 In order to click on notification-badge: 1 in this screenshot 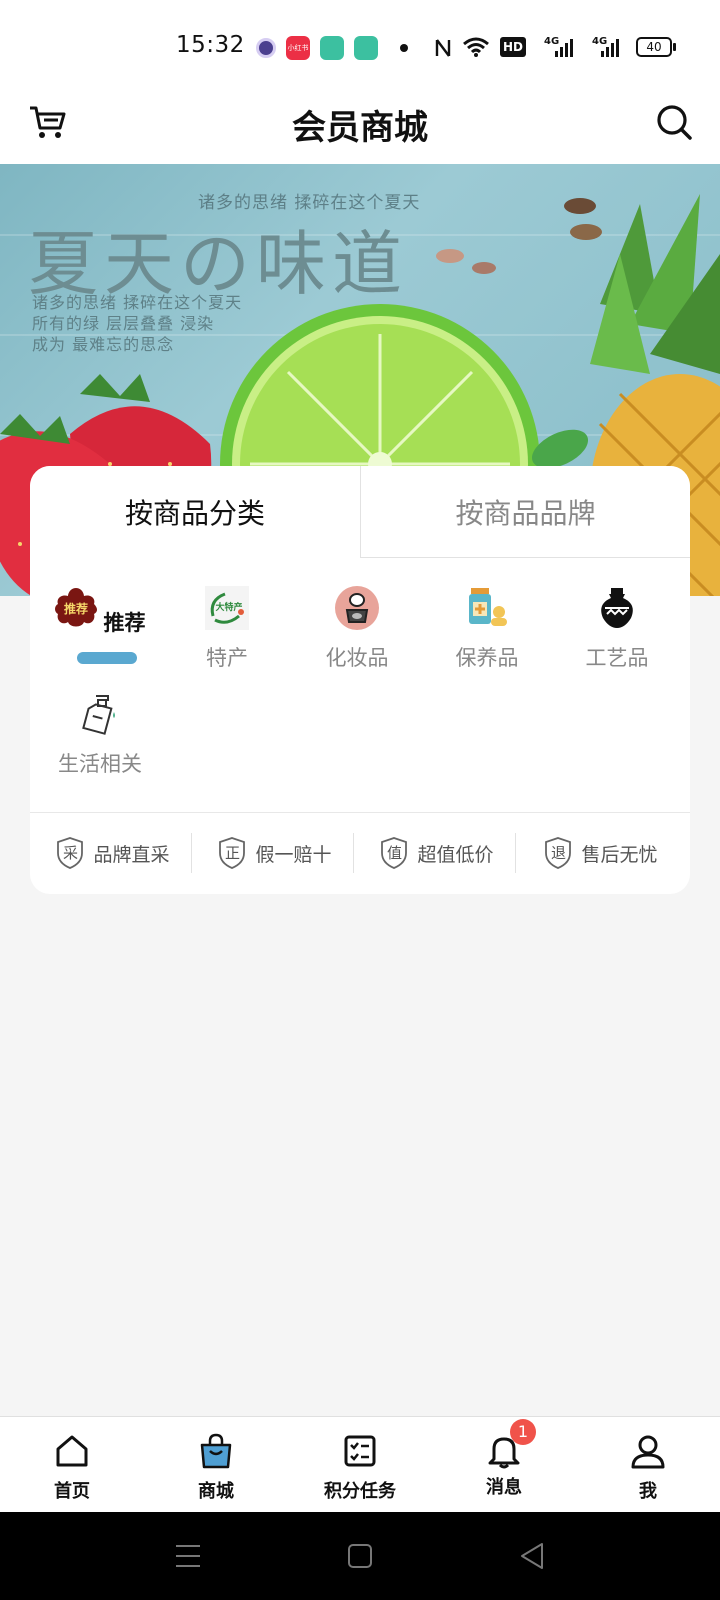, I will do `click(523, 1432)`.